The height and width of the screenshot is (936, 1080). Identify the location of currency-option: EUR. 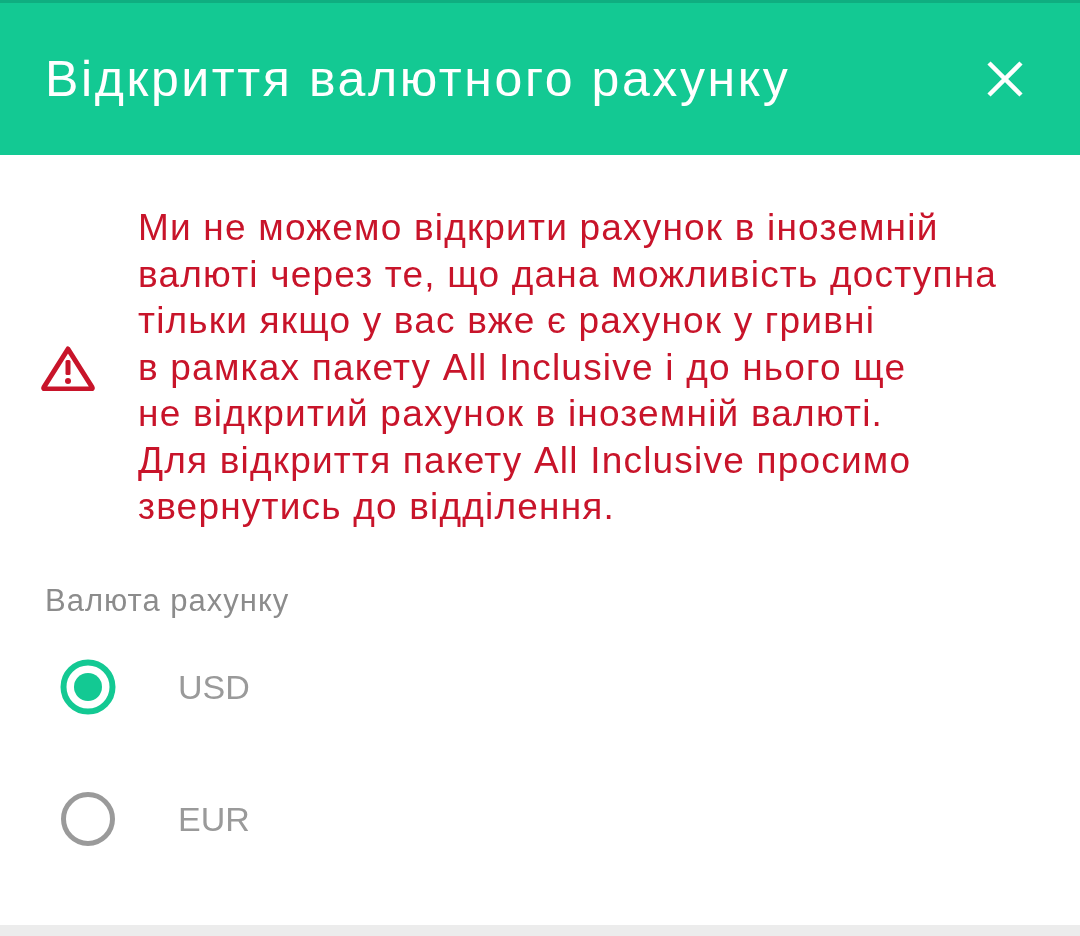
(159, 818).